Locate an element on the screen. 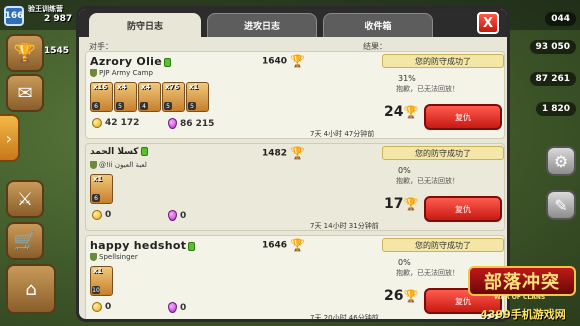  house-icon: ⌂ is located at coordinates (31, 289).